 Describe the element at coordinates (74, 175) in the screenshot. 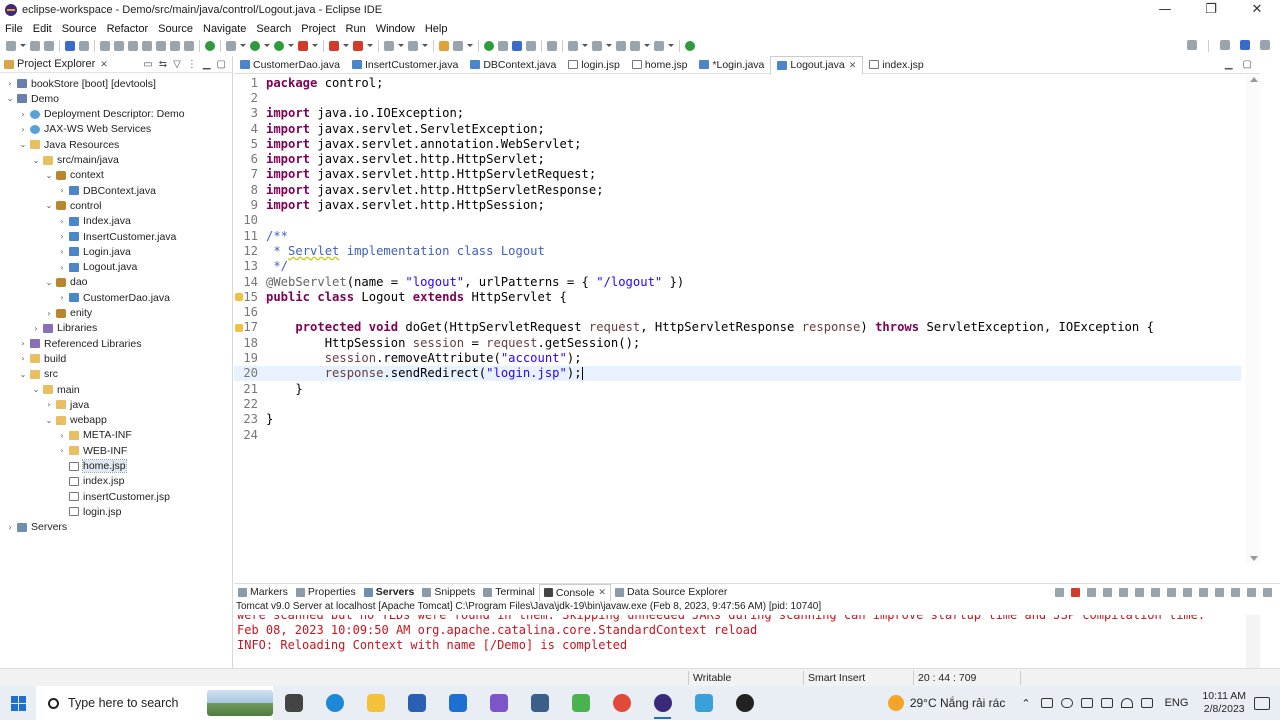

I see `tree-item-context: ⌄ context` at that location.